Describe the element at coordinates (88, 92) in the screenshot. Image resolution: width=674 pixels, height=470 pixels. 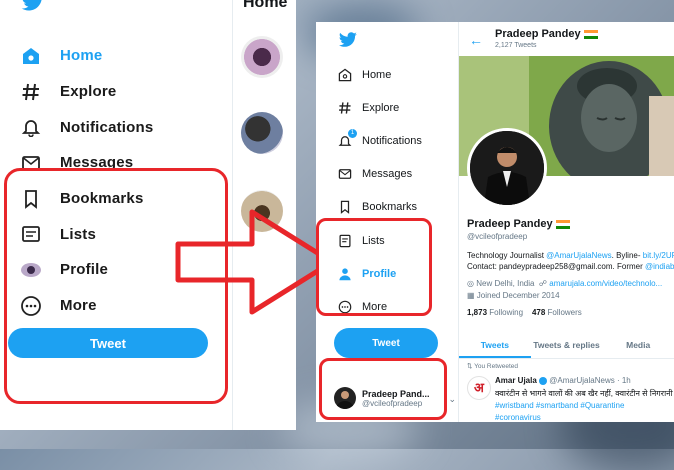
I see `left-nav-explore-label: Explore` at that location.